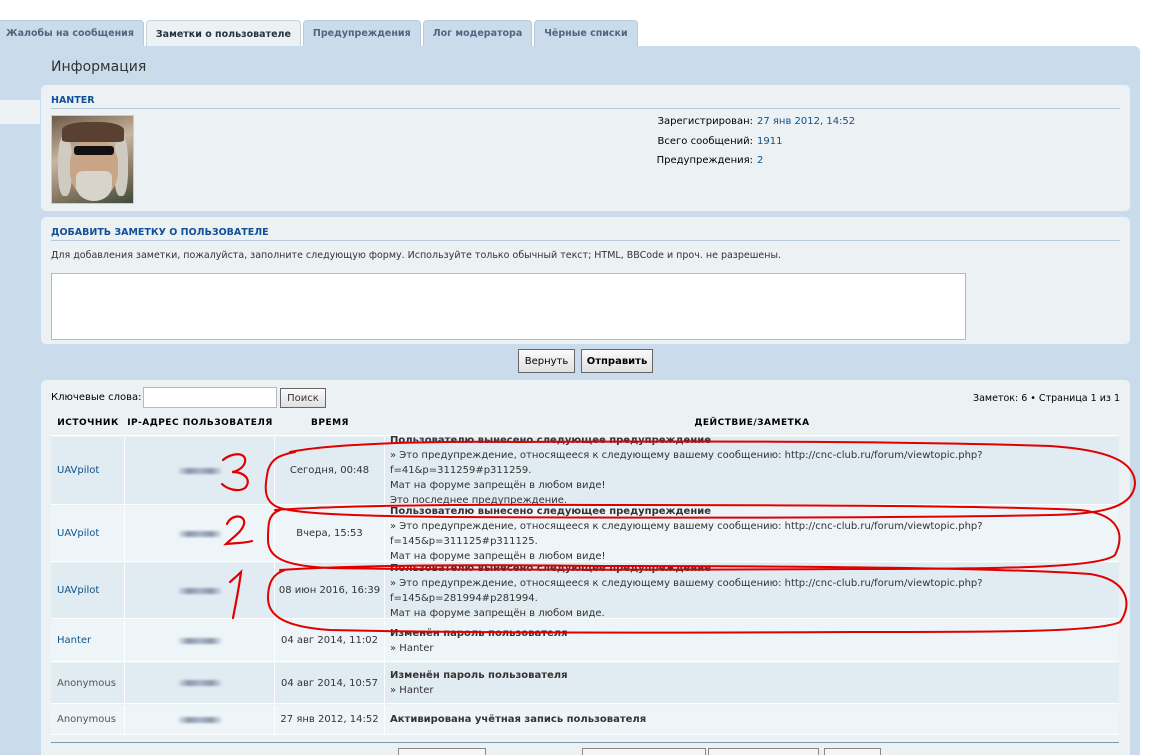 Image resolution: width=1155 pixels, height=755 pixels. Describe the element at coordinates (330, 422) in the screenshot. I see `header-time: ВРЕМЯ` at that location.